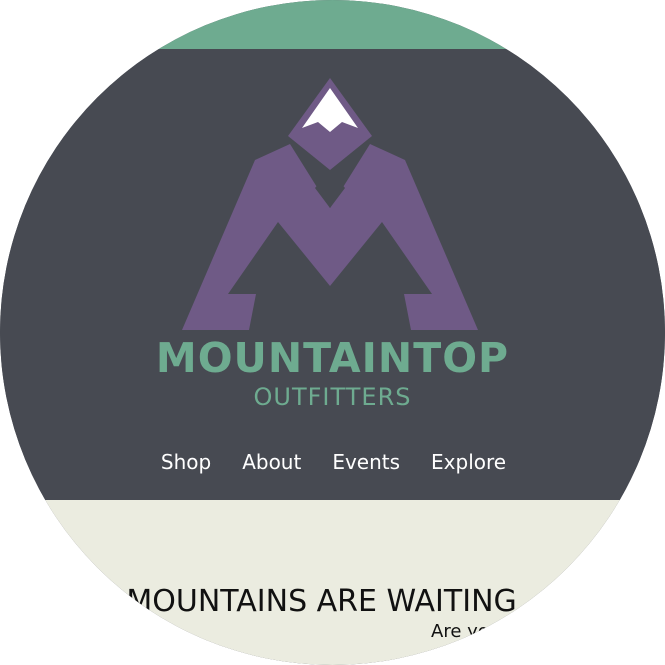  I want to click on nav-item-events: Events, so click(366, 463).